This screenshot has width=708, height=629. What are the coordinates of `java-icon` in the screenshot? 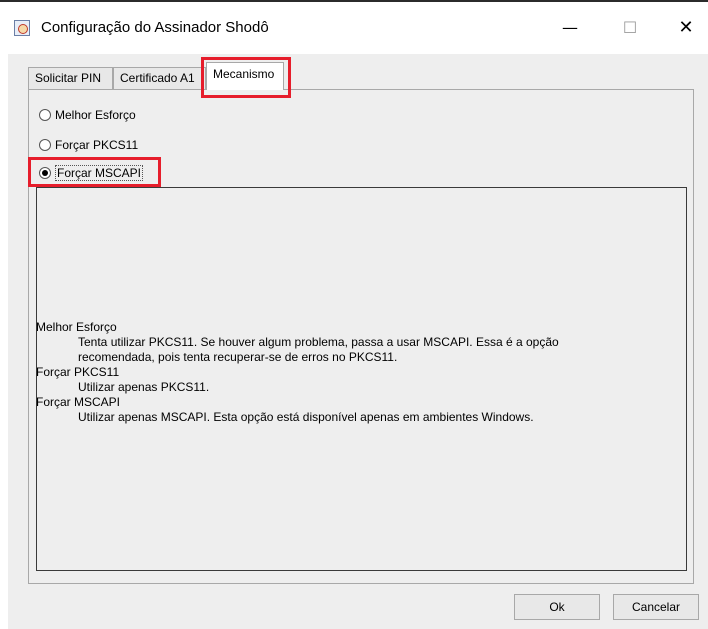 It's located at (22, 28).